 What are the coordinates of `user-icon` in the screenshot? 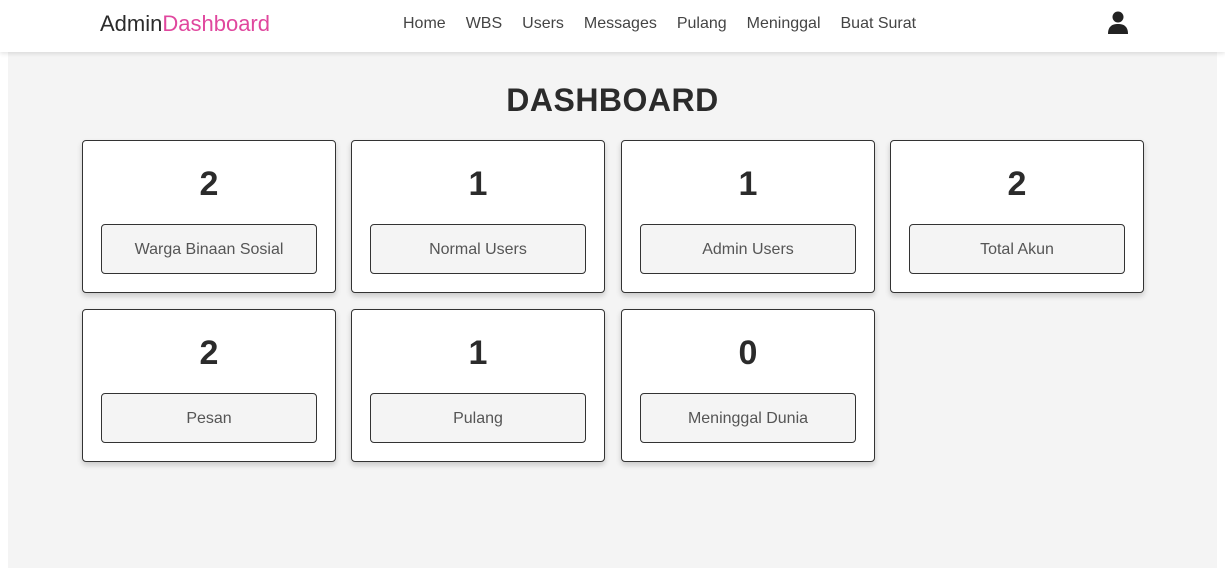 It's located at (1118, 23).